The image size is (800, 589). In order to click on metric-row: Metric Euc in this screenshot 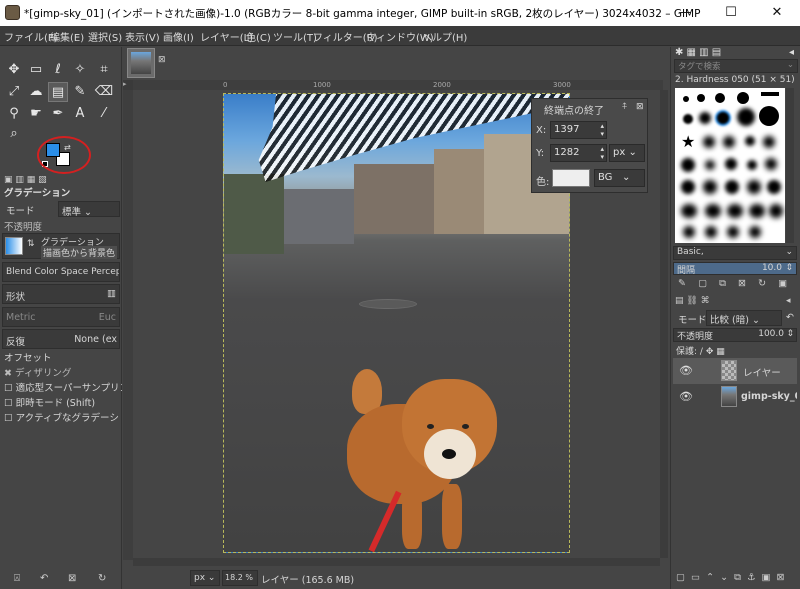, I will do `click(61, 317)`.